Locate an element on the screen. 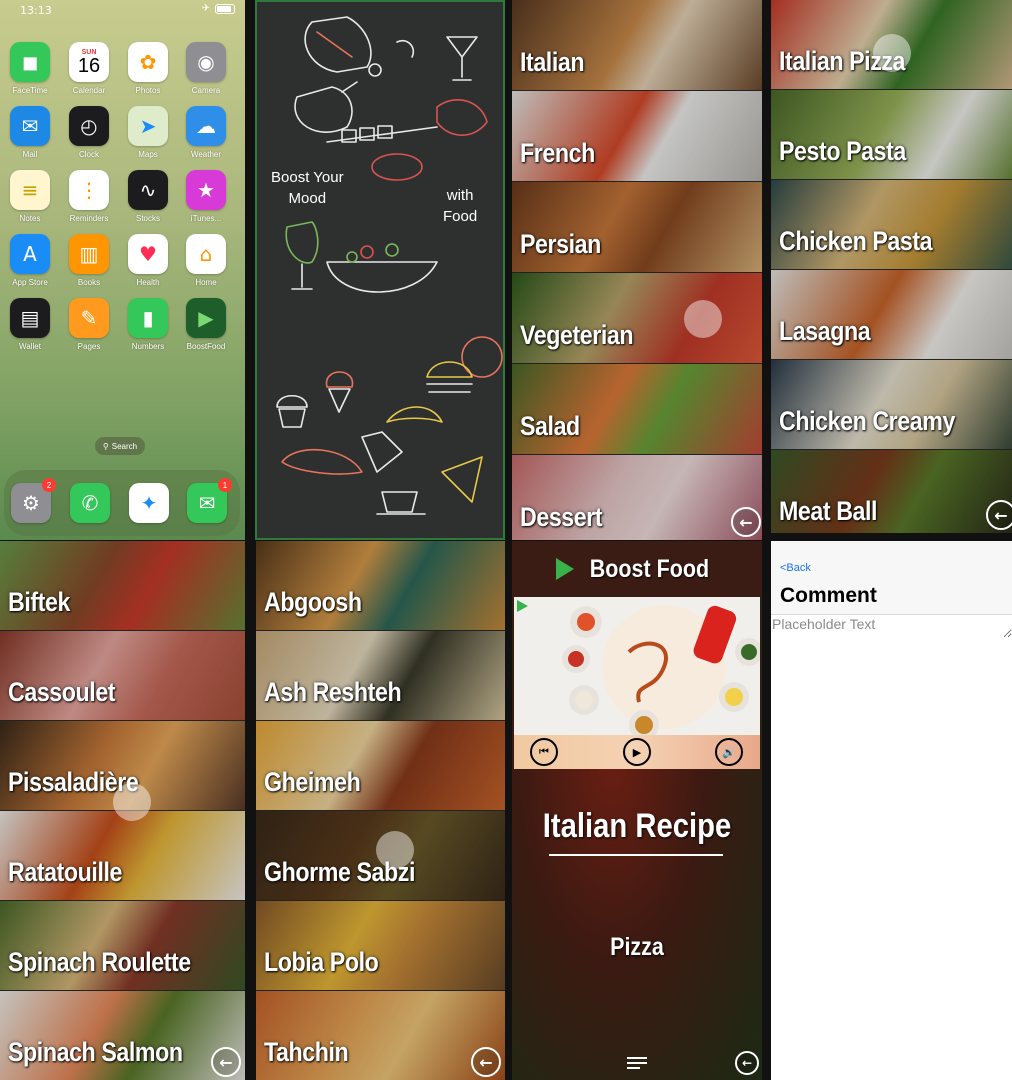  dish-tile: Spinach Salmon is located at coordinates (122, 1035).